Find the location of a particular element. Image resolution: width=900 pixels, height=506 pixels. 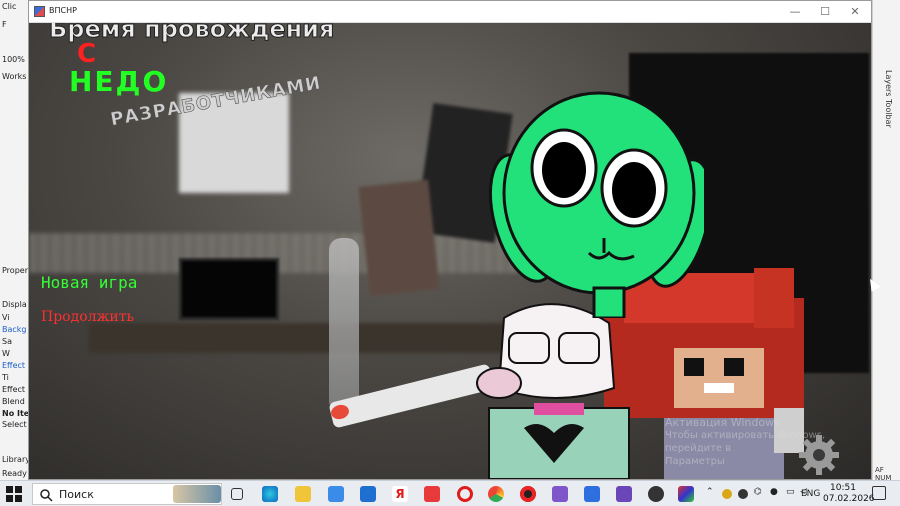

bg-label: Sa is located at coordinates (7, 341).